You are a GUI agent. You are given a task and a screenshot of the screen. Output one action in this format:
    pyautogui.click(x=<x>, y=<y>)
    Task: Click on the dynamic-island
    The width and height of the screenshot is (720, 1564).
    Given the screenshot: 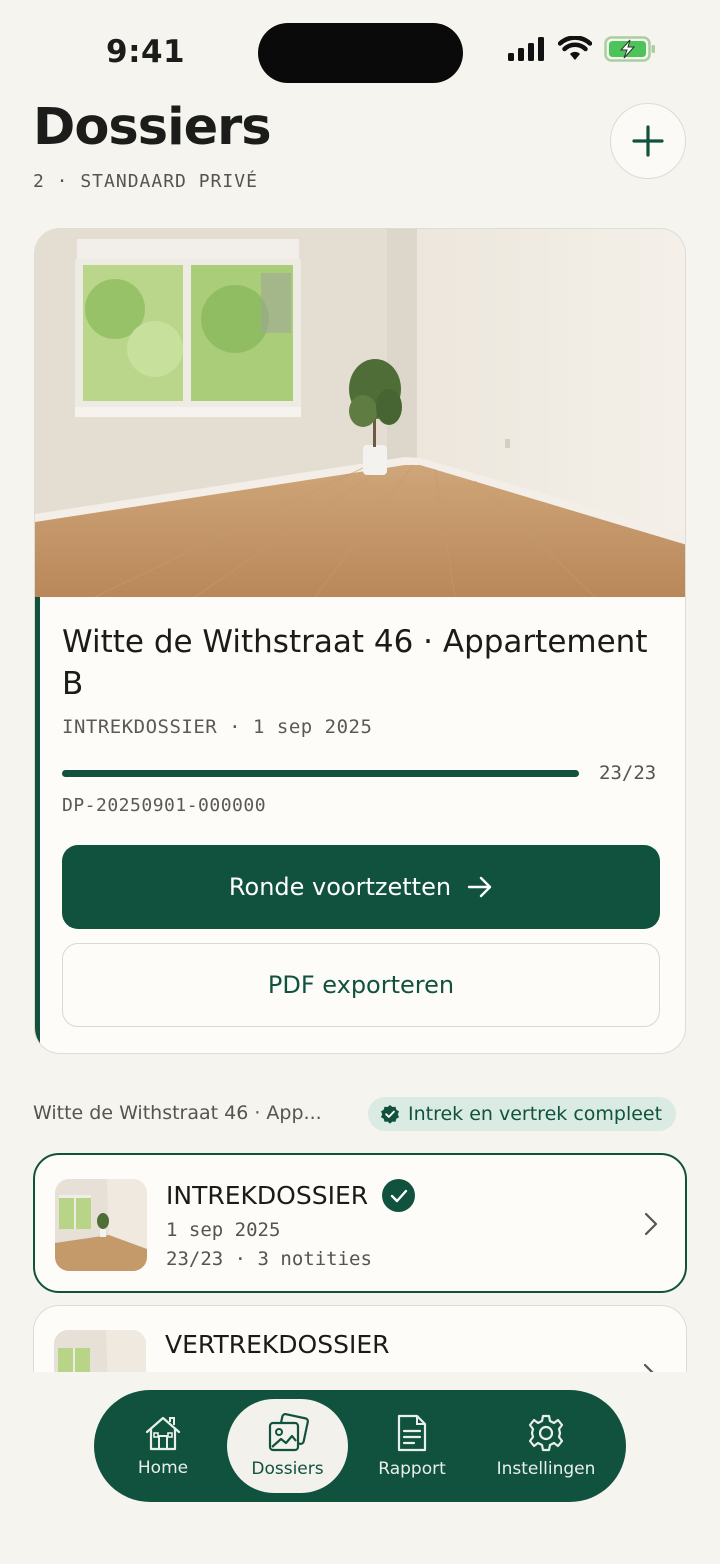 What is the action you would take?
    pyautogui.click(x=360, y=53)
    